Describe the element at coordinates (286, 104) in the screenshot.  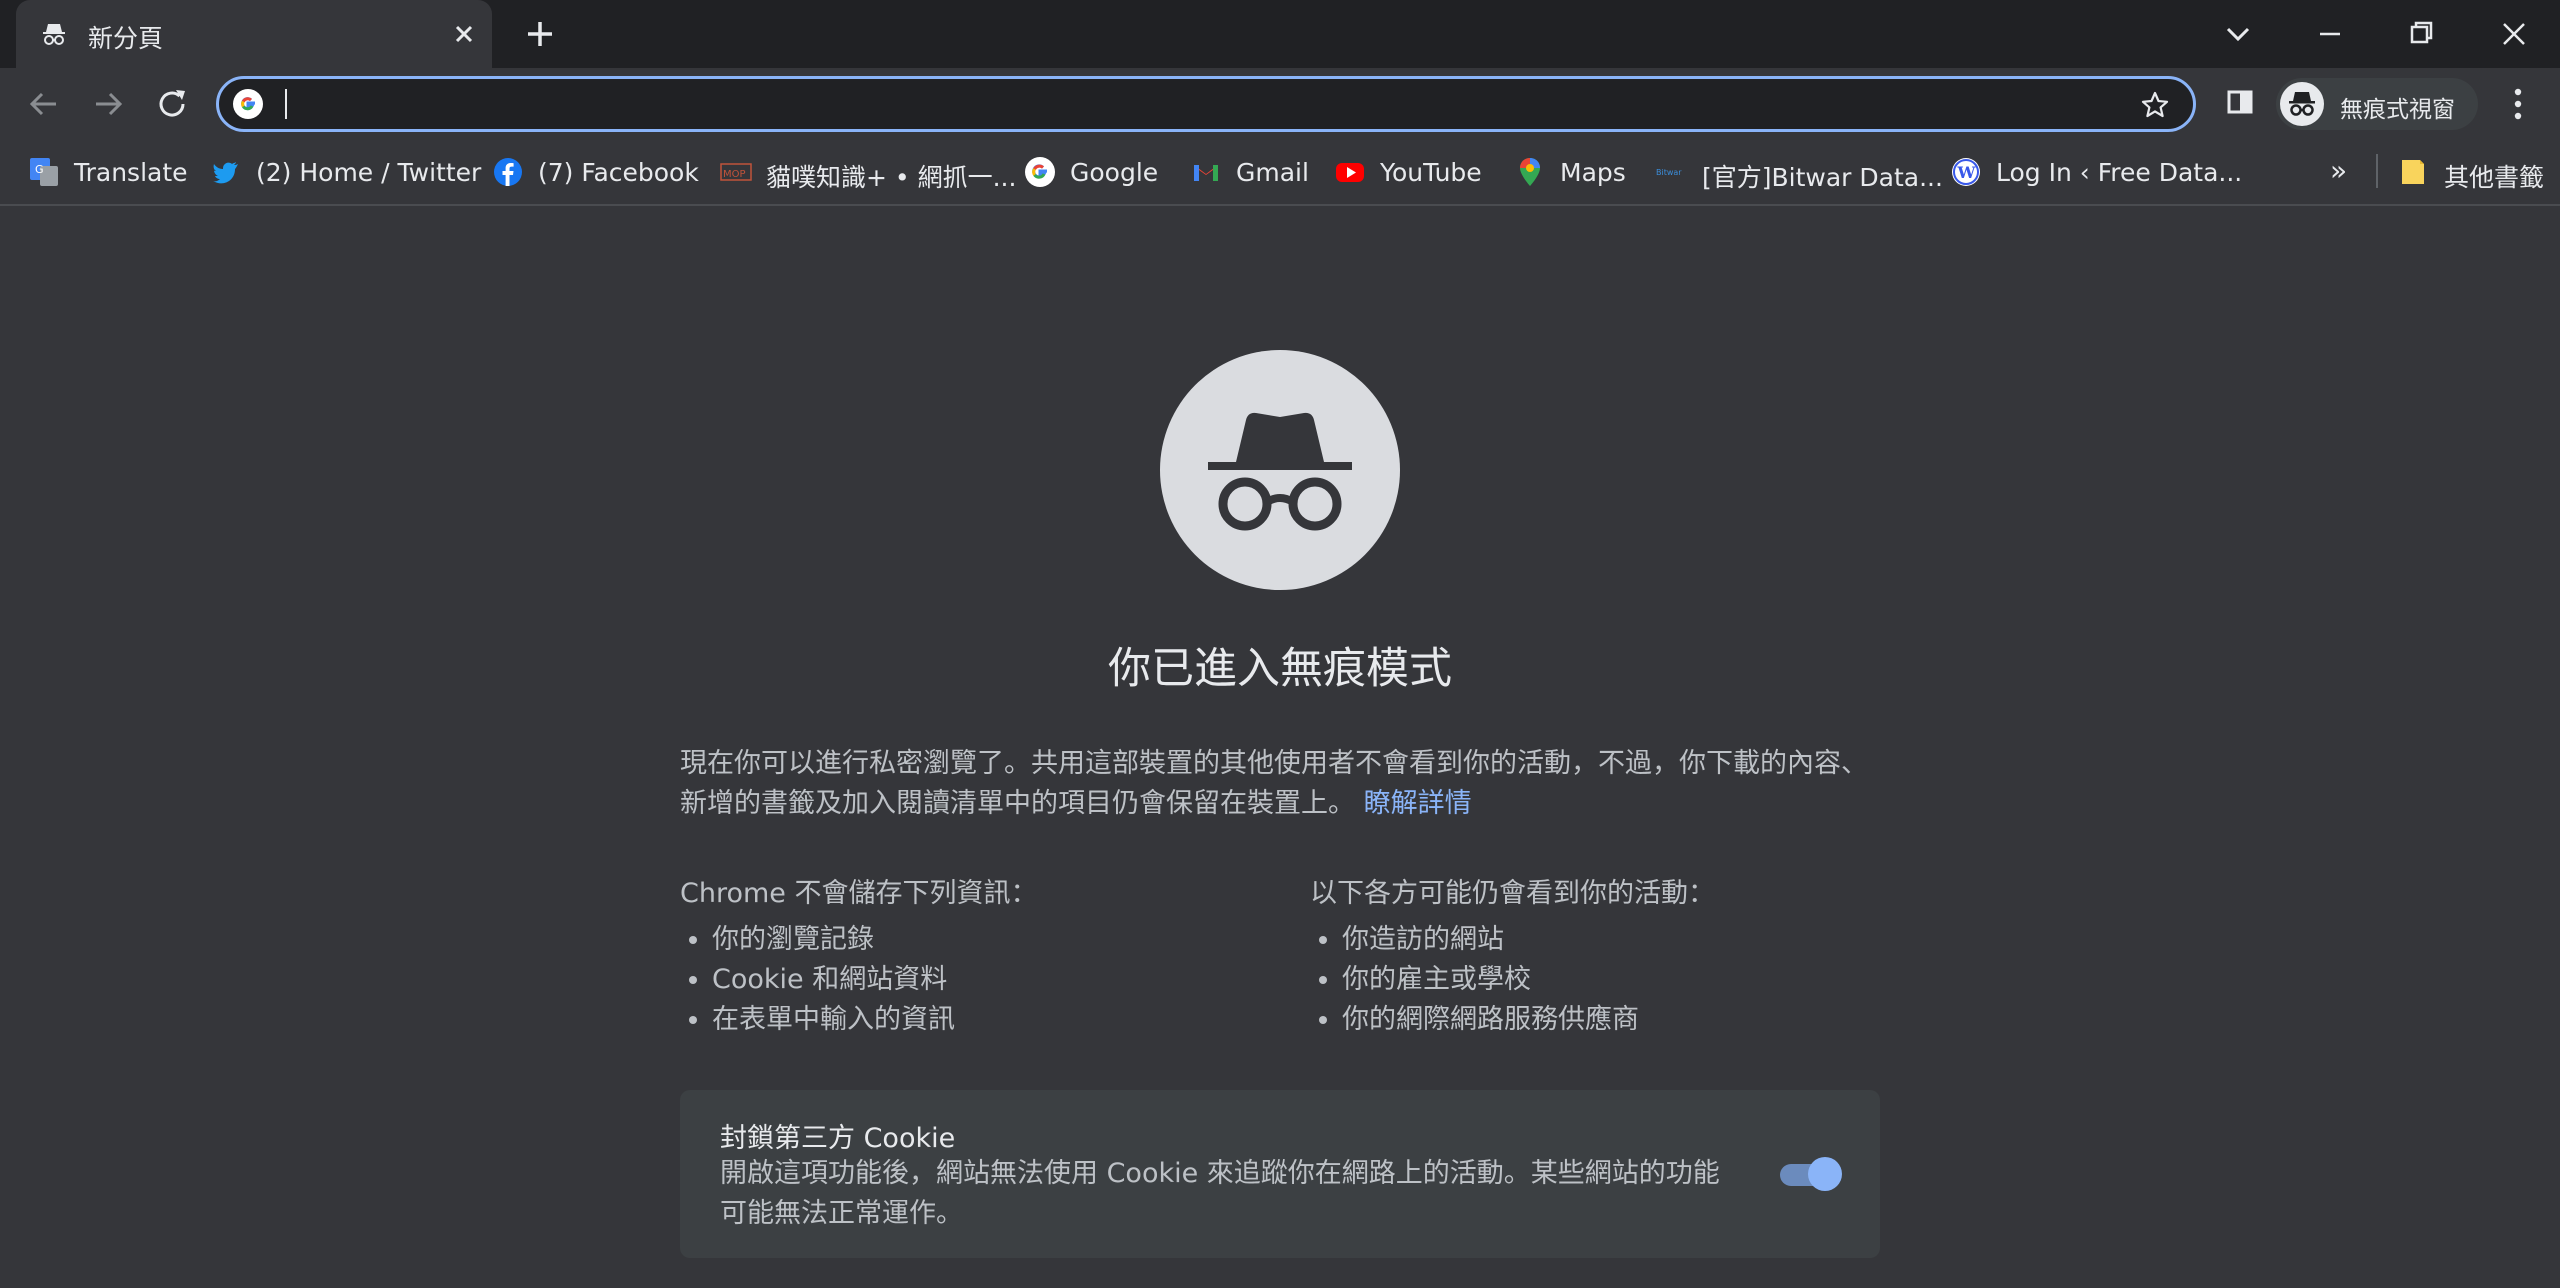
I see `text-cursor` at that location.